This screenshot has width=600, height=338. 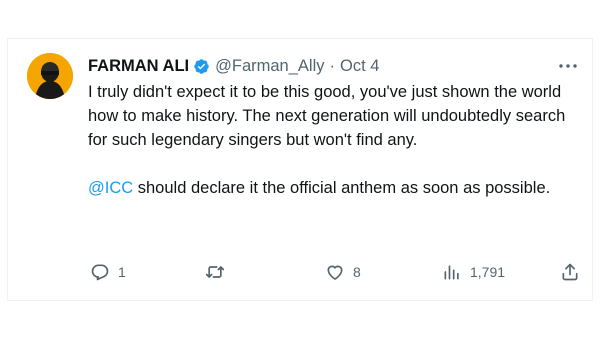 I want to click on more-dots-icon, so click(x=568, y=66).